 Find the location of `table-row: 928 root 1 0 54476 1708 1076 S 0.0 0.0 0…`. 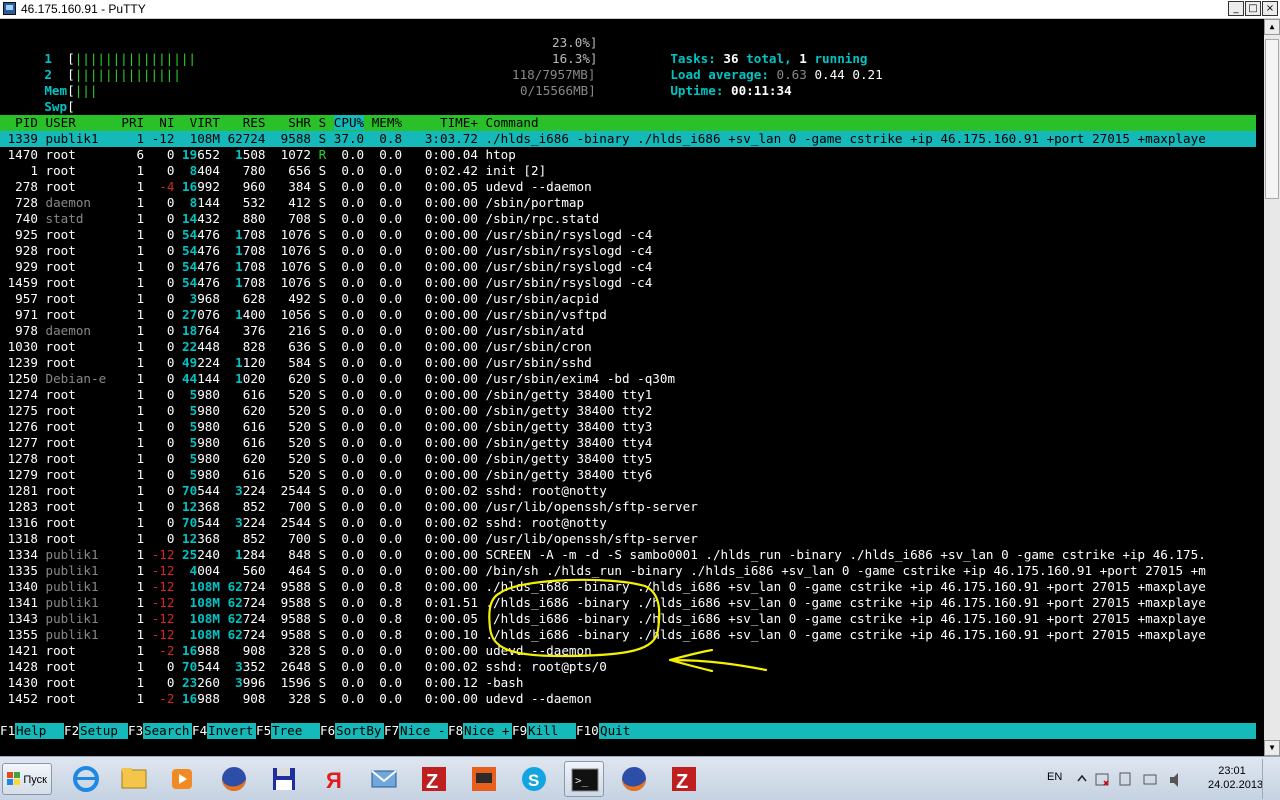

table-row: 928 root 1 0 54476 1708 1076 S 0.0 0.0 0… is located at coordinates (326, 251).